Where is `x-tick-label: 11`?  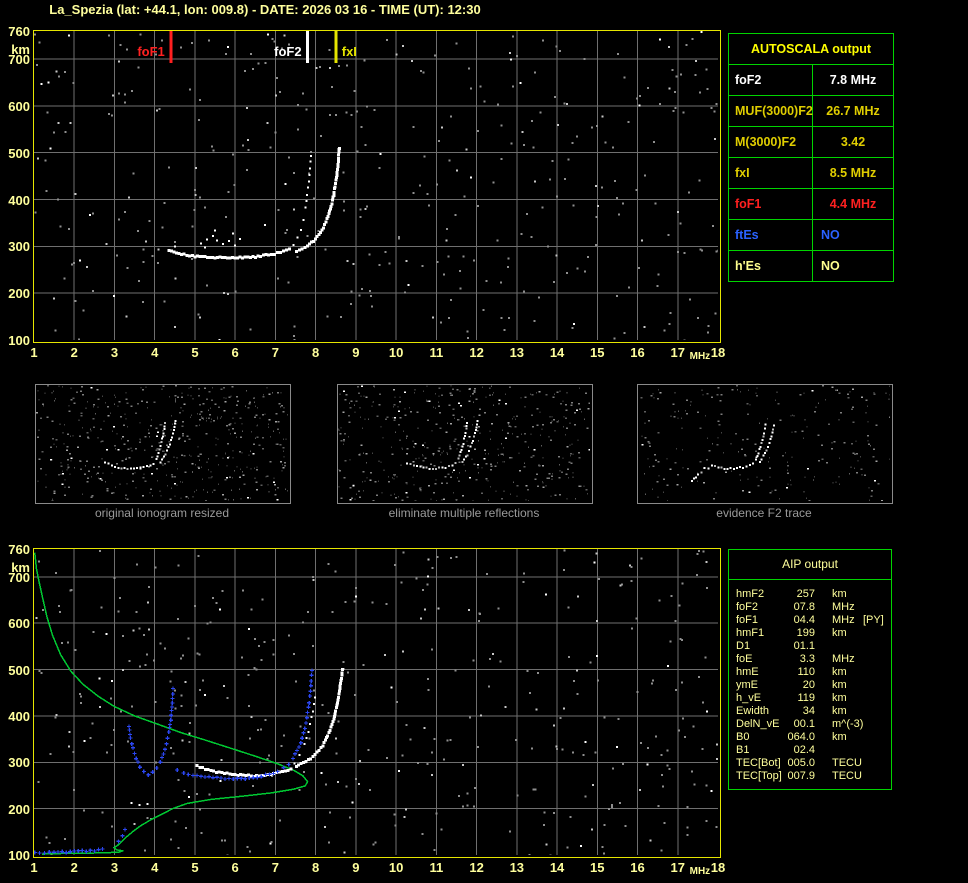 x-tick-label: 11 is located at coordinates (436, 352).